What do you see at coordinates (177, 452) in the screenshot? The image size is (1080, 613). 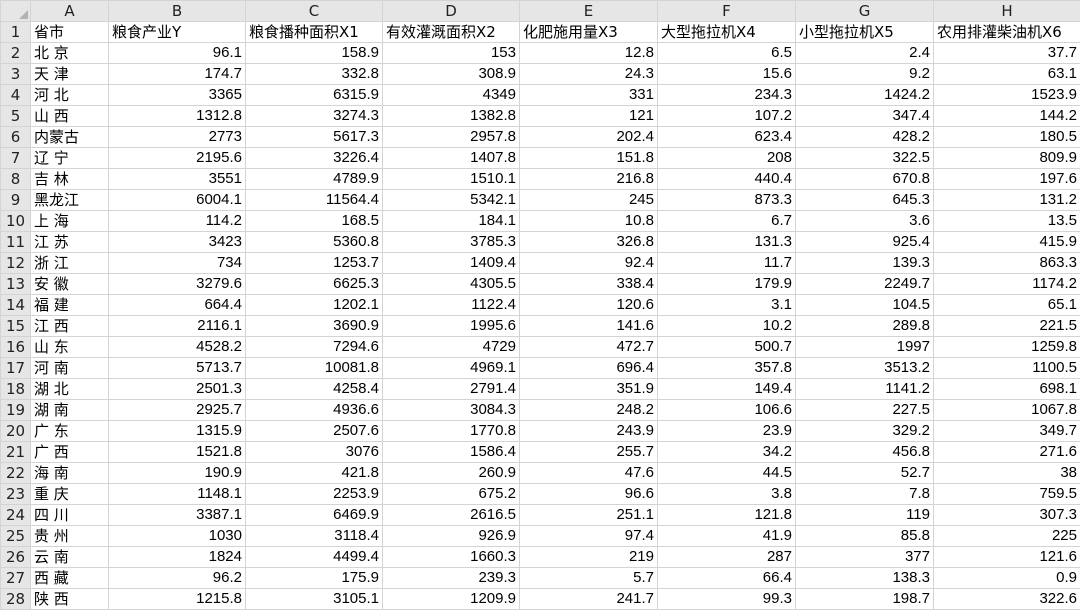 I see `cell-value: 1521.8` at bounding box center [177, 452].